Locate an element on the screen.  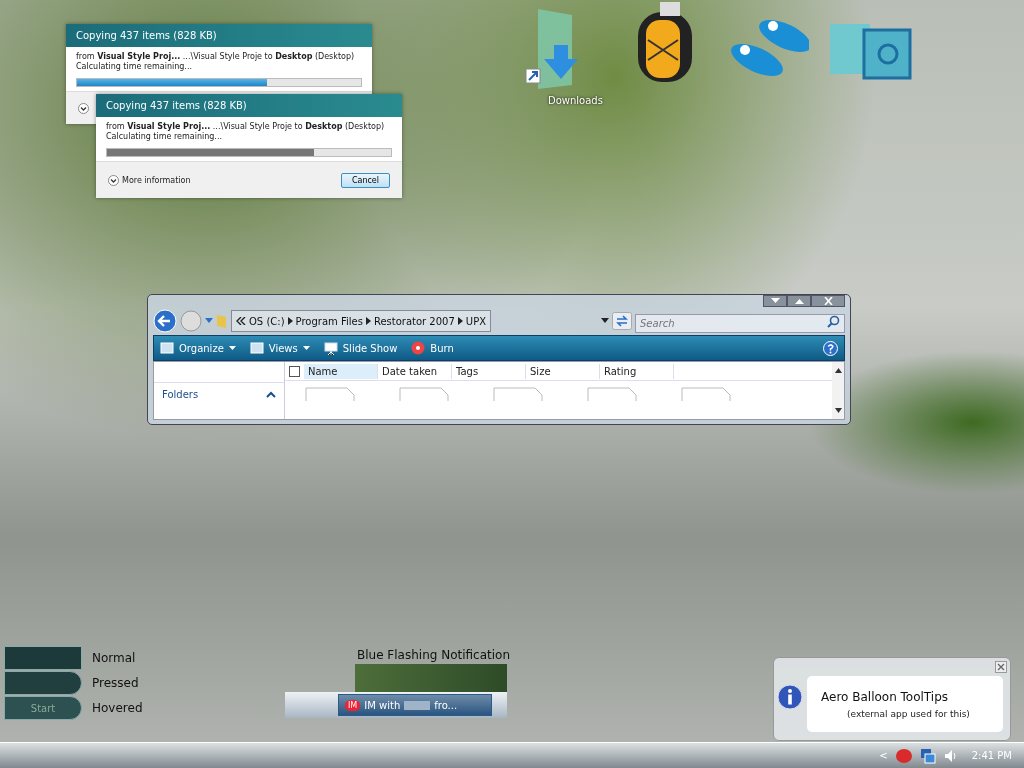
search-field: Search is located at coordinates (740, 323).